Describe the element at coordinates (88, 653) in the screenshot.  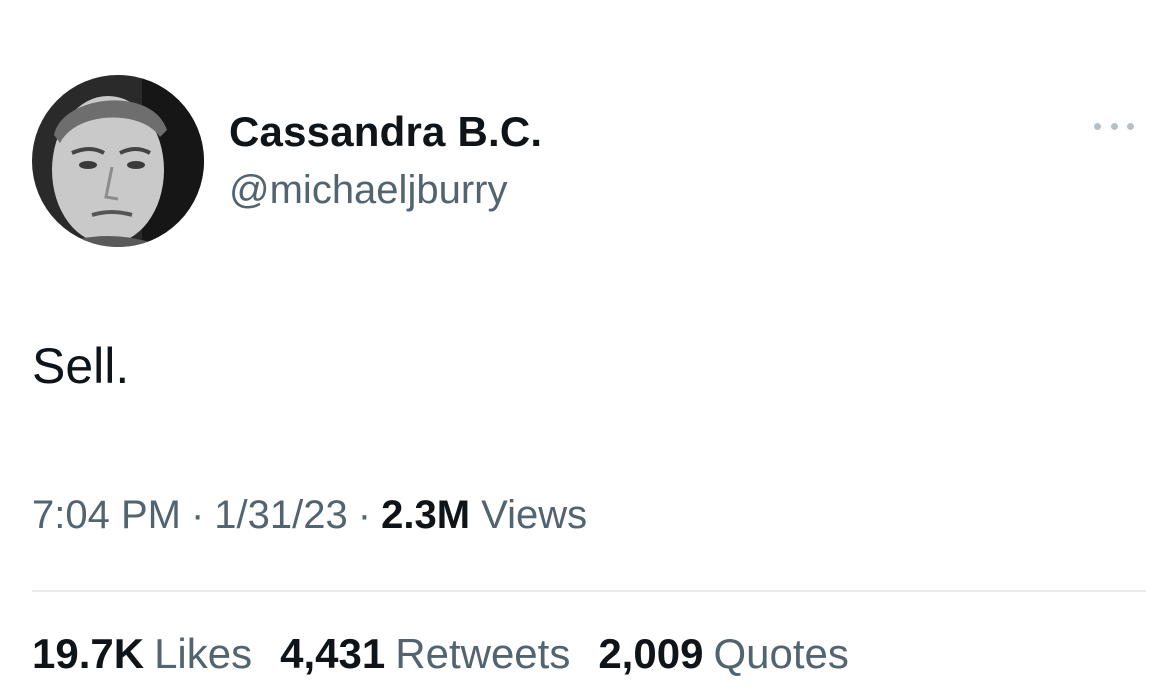
I see `likes-count: 19.7K` at that location.